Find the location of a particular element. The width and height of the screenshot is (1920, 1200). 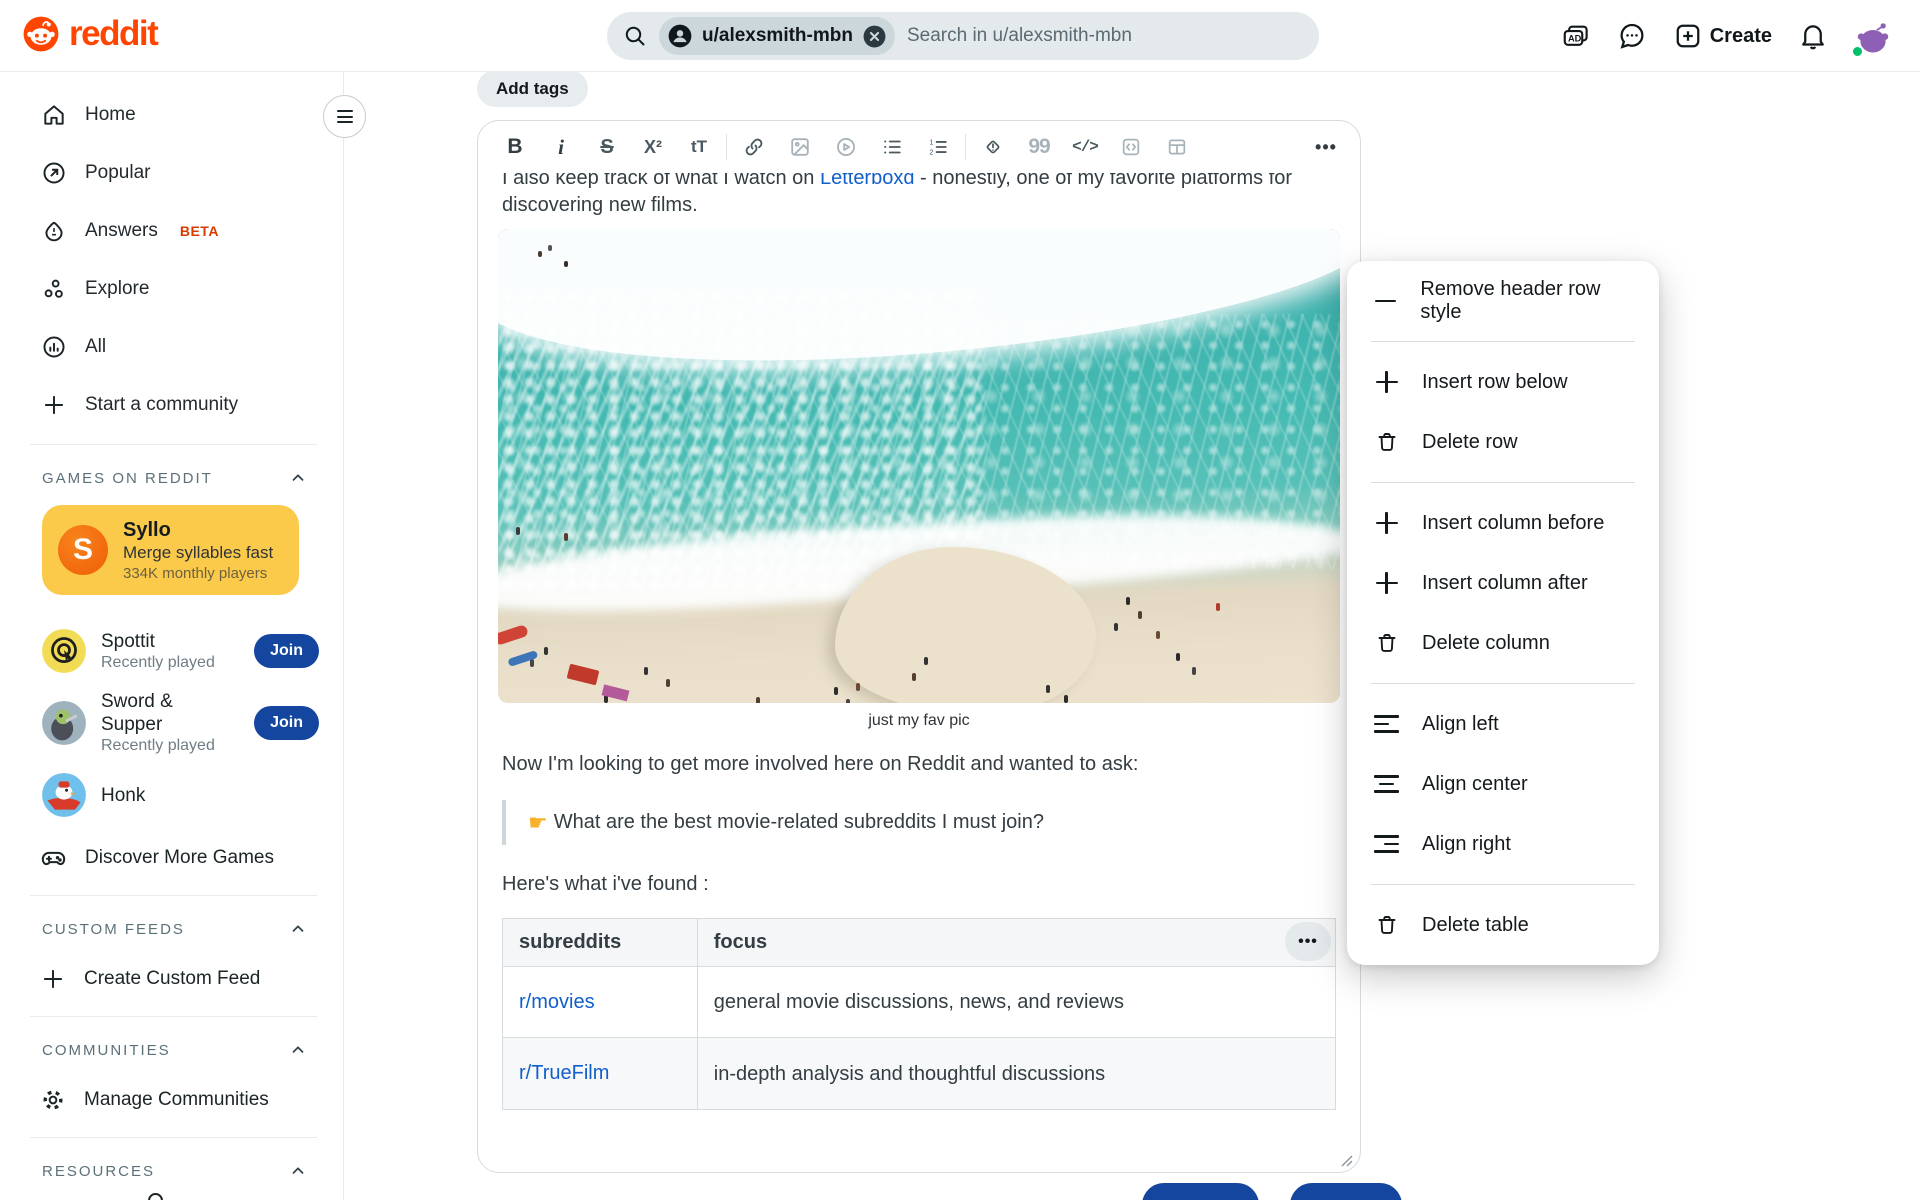

quote-icon: 99 is located at coordinates (1039, 147).